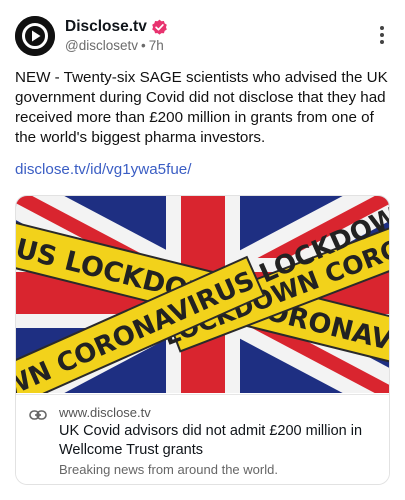 Image resolution: width=405 pixels, height=500 pixels. I want to click on verified-badge-icon, so click(159, 27).